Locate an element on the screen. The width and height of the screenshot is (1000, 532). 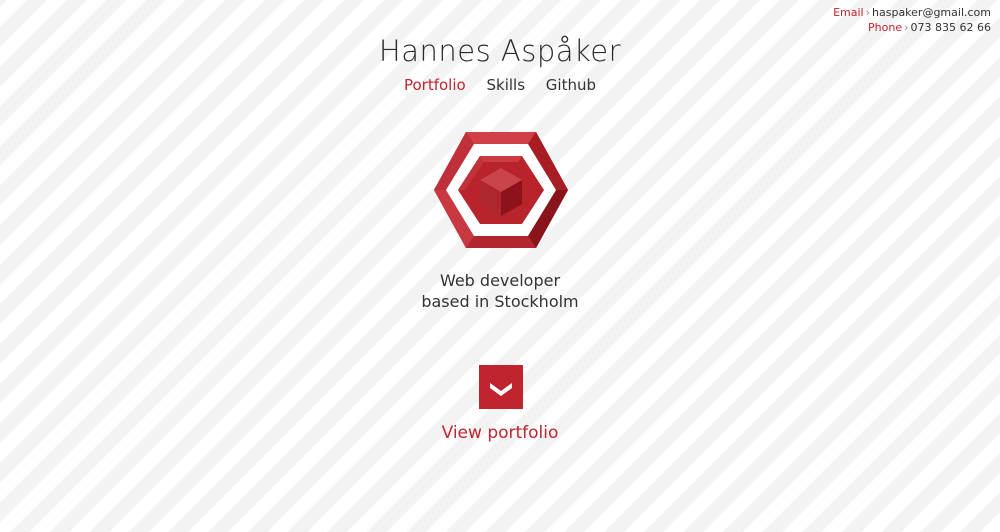
view-portfolio-link: View portfolio is located at coordinates (500, 433).